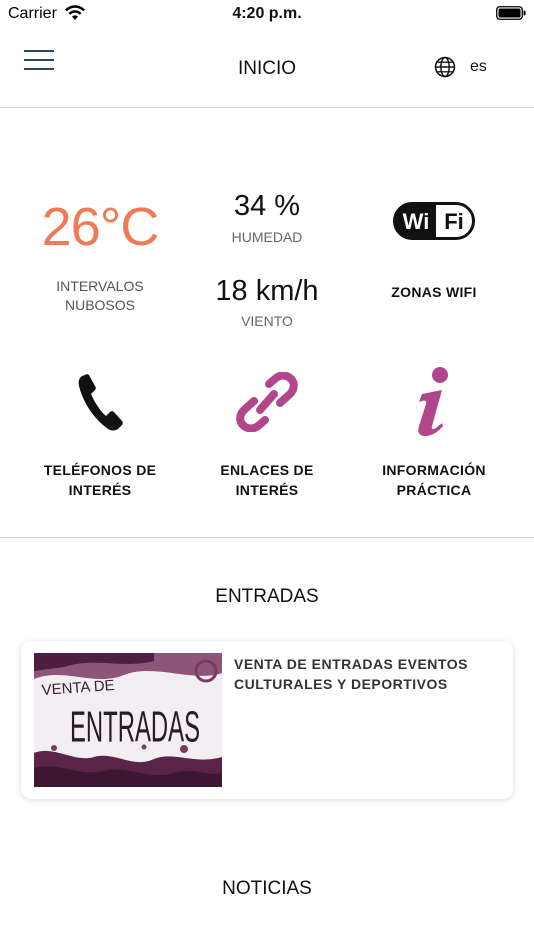 This screenshot has height=950, width=534. What do you see at coordinates (351, 664) in the screenshot?
I see `tickets-card-title-line1: VENTA DE ENTRADAS EVENTOS` at bounding box center [351, 664].